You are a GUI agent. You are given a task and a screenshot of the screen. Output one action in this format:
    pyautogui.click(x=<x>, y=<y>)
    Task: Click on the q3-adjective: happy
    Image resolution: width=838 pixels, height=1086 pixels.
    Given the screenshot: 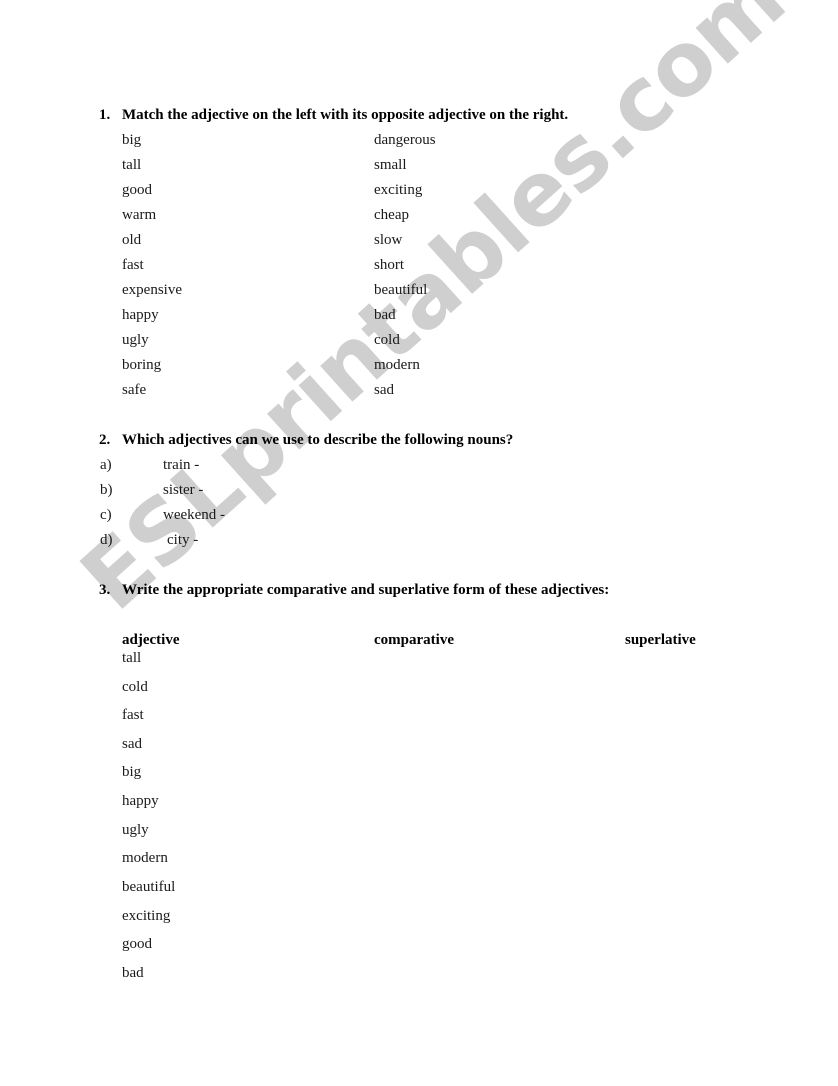 What is the action you would take?
    pyautogui.click(x=140, y=801)
    